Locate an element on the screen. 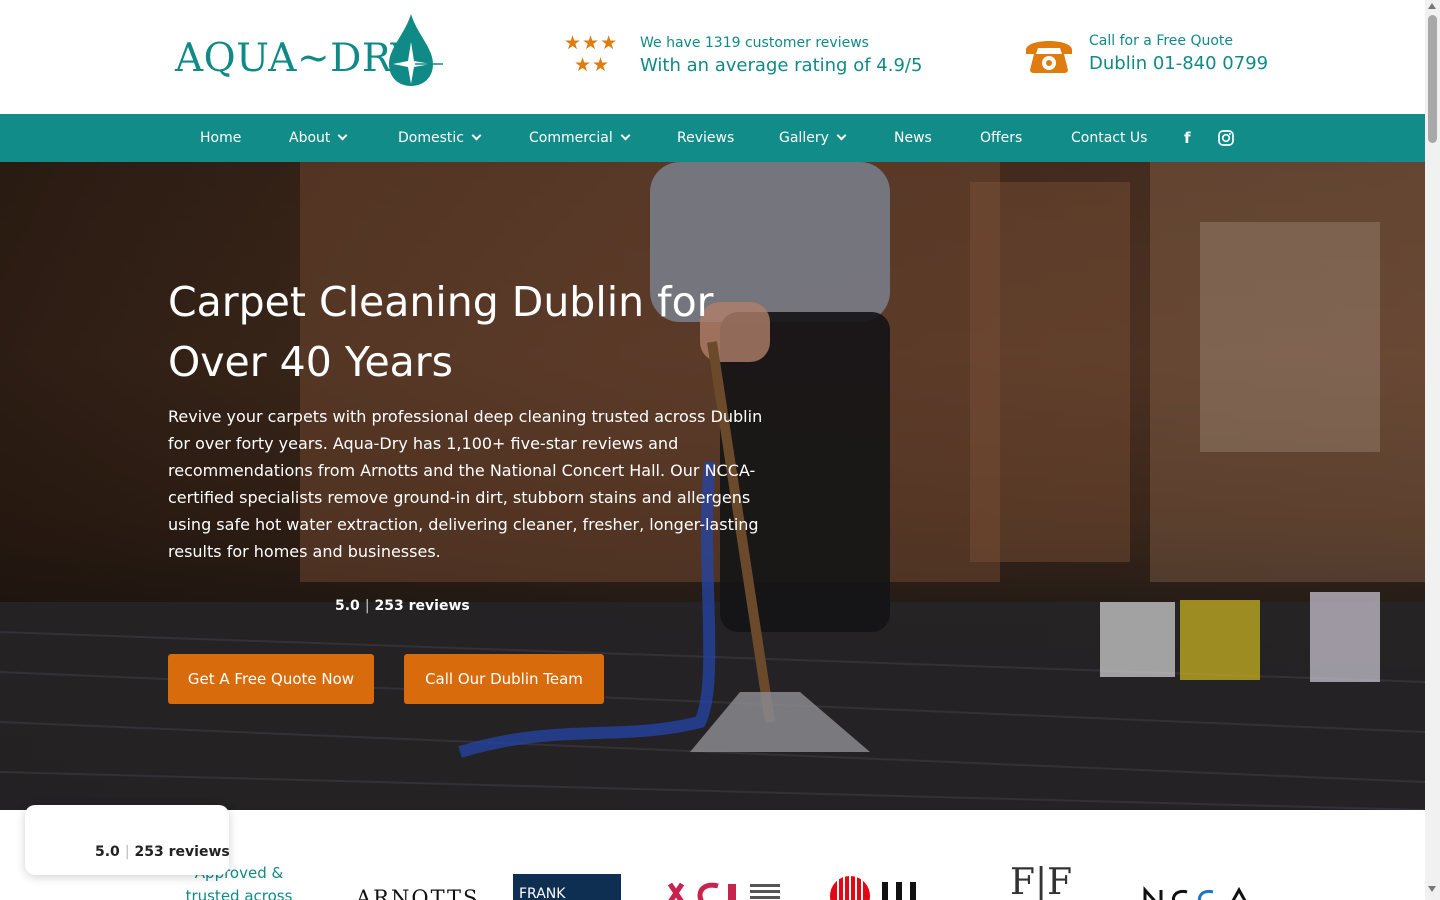 This screenshot has height=900, width=1440. nav-about-label: About is located at coordinates (310, 138).